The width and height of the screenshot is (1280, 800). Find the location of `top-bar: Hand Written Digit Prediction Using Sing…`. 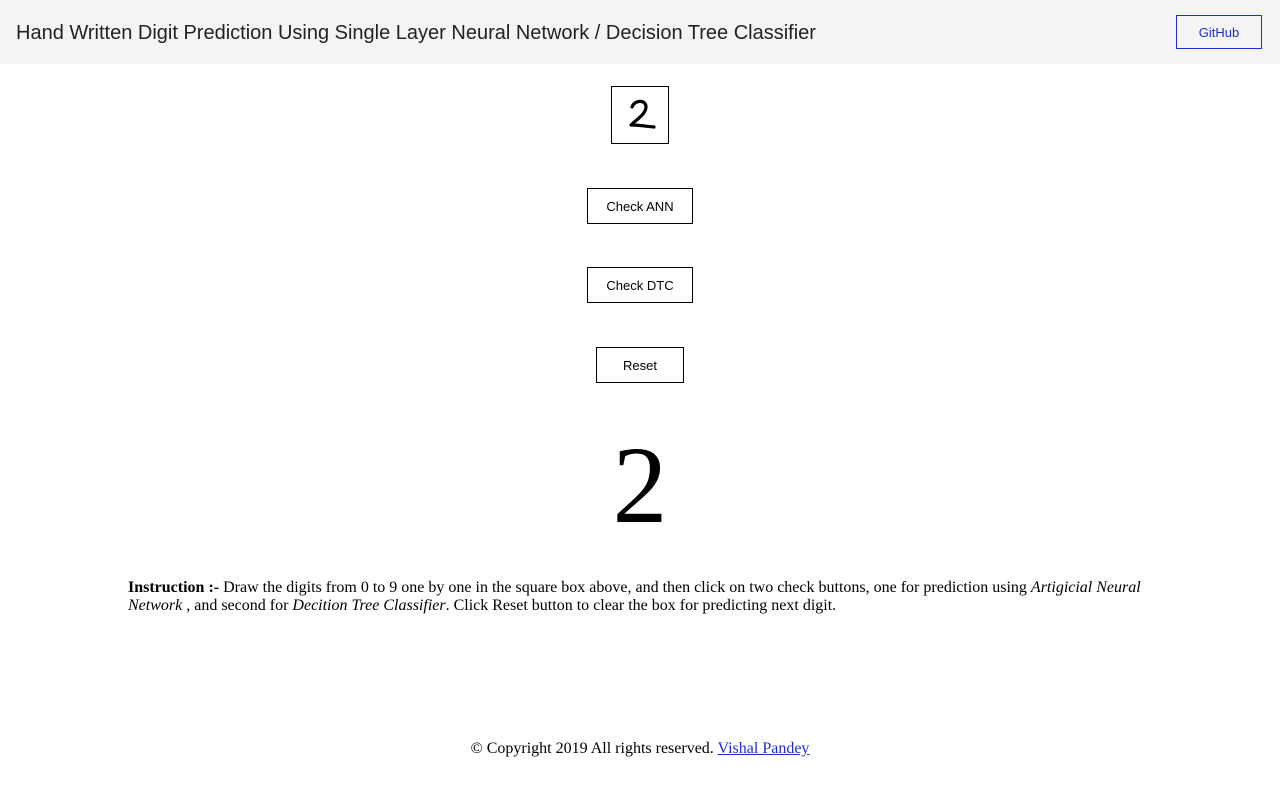

top-bar: Hand Written Digit Prediction Using Sing… is located at coordinates (640, 32).